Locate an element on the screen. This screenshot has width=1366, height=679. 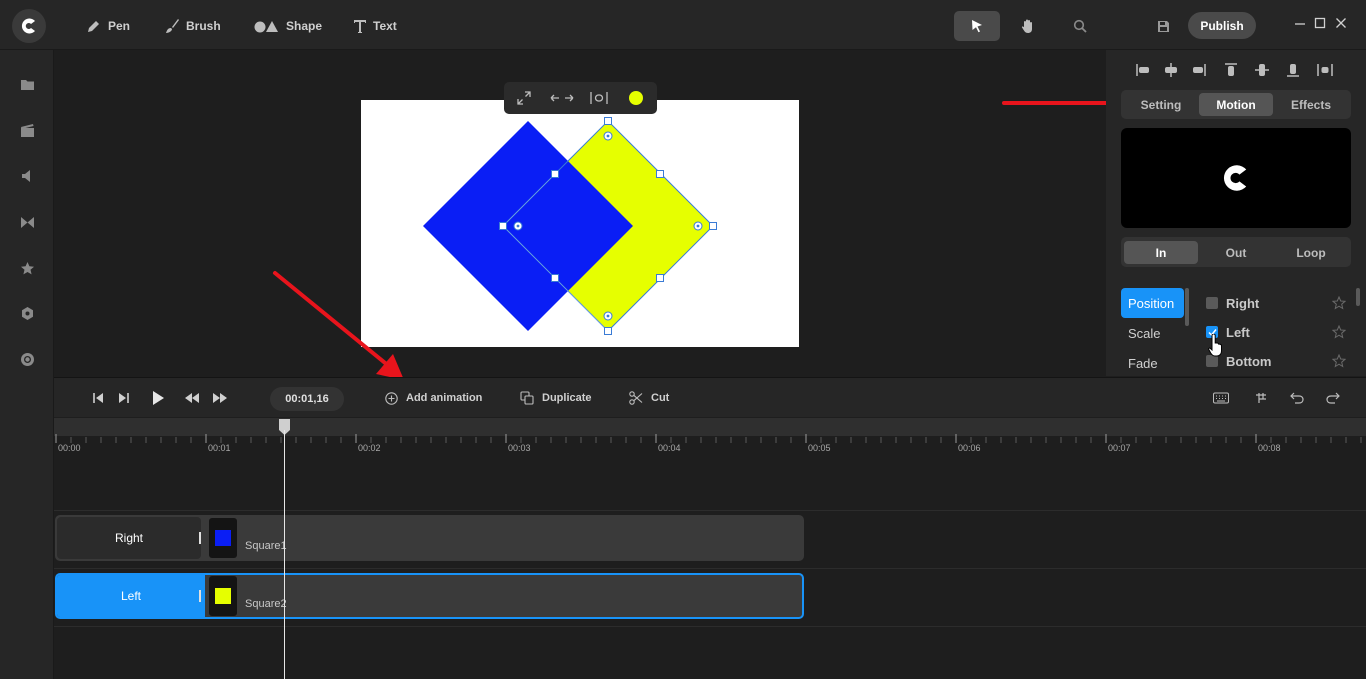
redo-button is located at coordinates (1333, 398).